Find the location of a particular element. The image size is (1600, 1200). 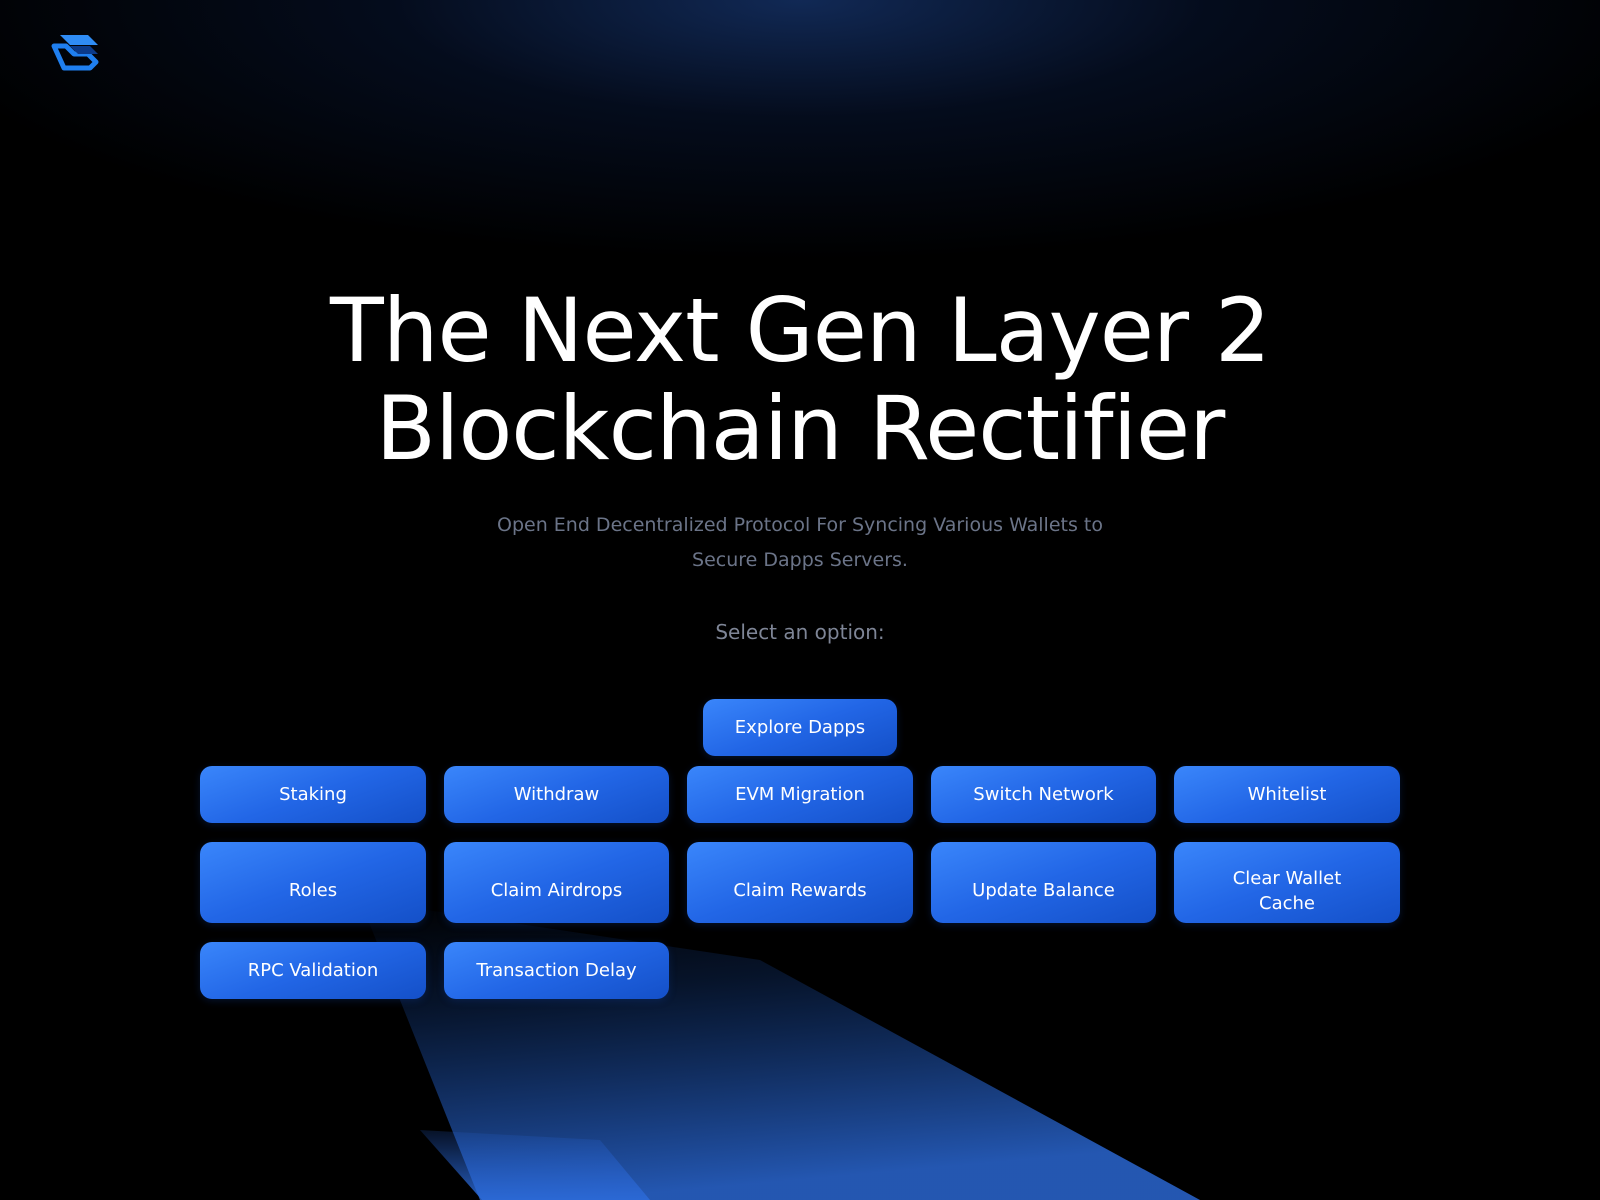

switch-network-button: Switch Network is located at coordinates (1043, 794).